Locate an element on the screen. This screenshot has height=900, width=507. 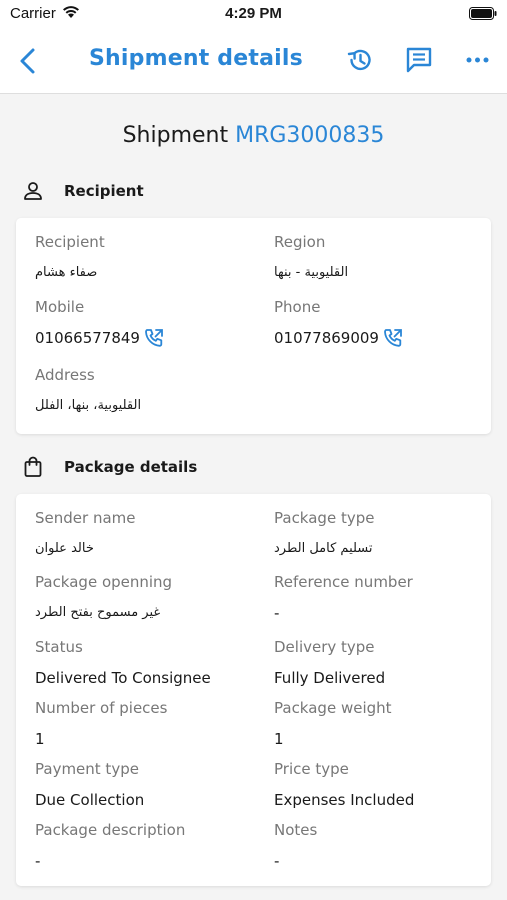
pieces-label: Number of pieces is located at coordinates (101, 708).